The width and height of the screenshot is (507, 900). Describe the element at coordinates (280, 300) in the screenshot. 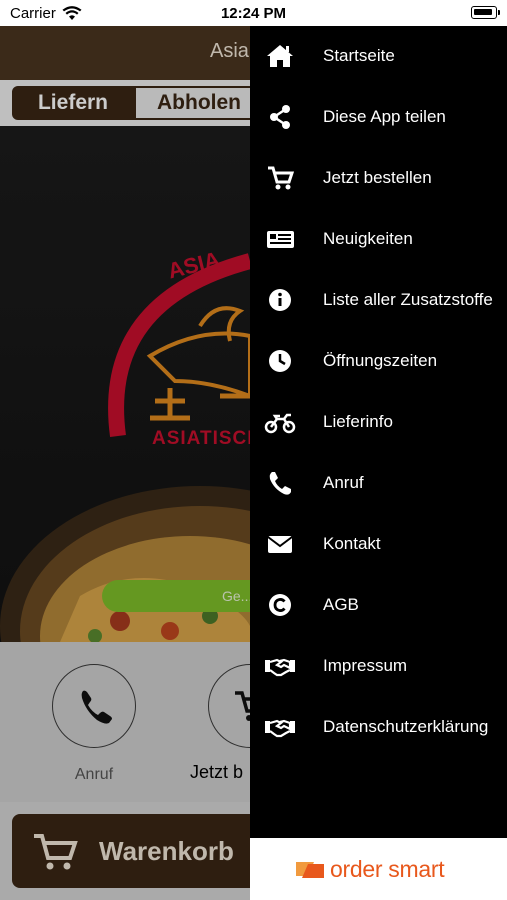

I see `info-icon` at that location.